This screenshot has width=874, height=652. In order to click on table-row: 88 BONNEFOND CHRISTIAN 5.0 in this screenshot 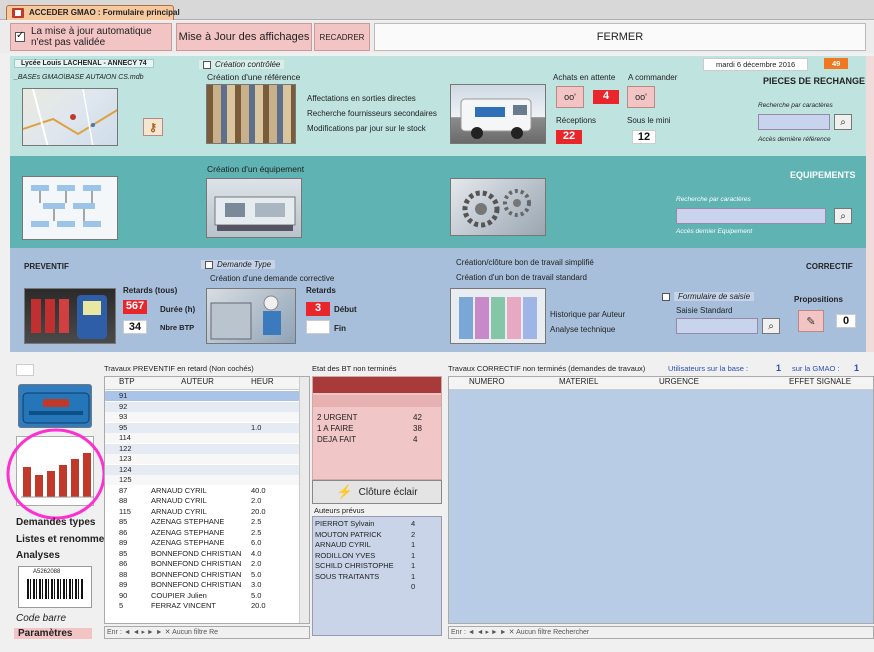, I will do `click(207, 575)`.